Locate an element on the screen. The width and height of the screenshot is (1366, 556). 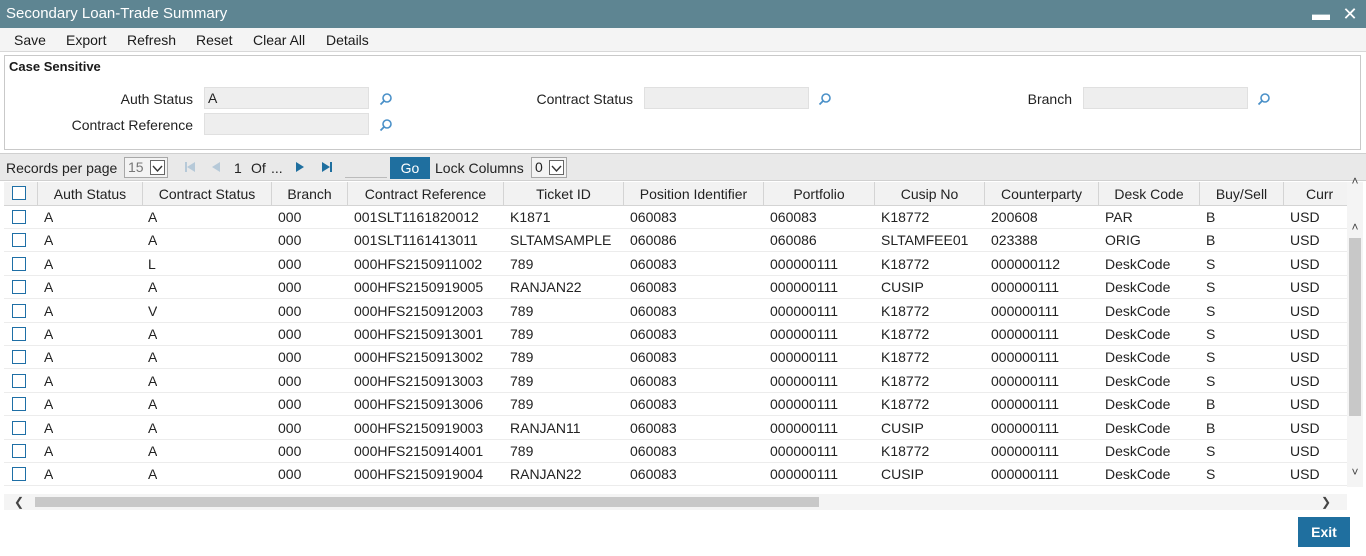
records-per-page-select: 15 is located at coordinates (146, 167).